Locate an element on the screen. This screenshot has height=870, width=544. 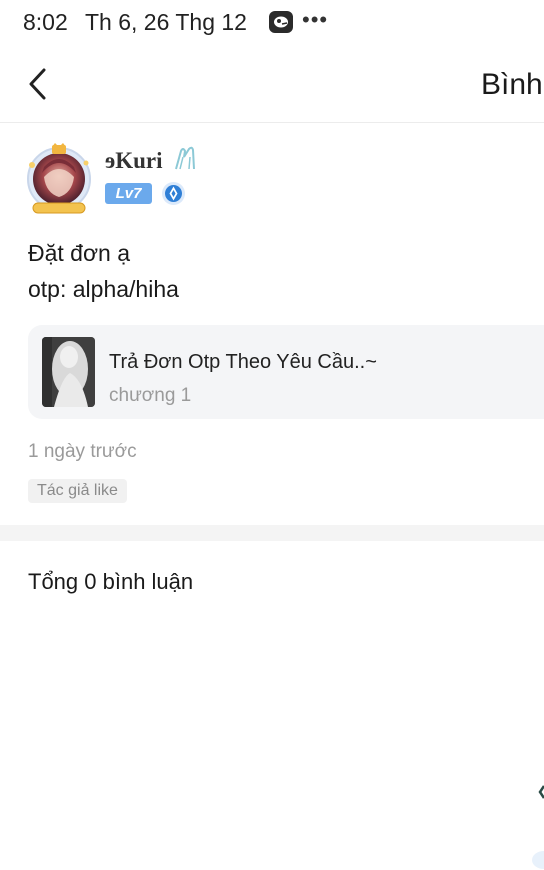
chevron-left-icon is located at coordinates (37, 84).